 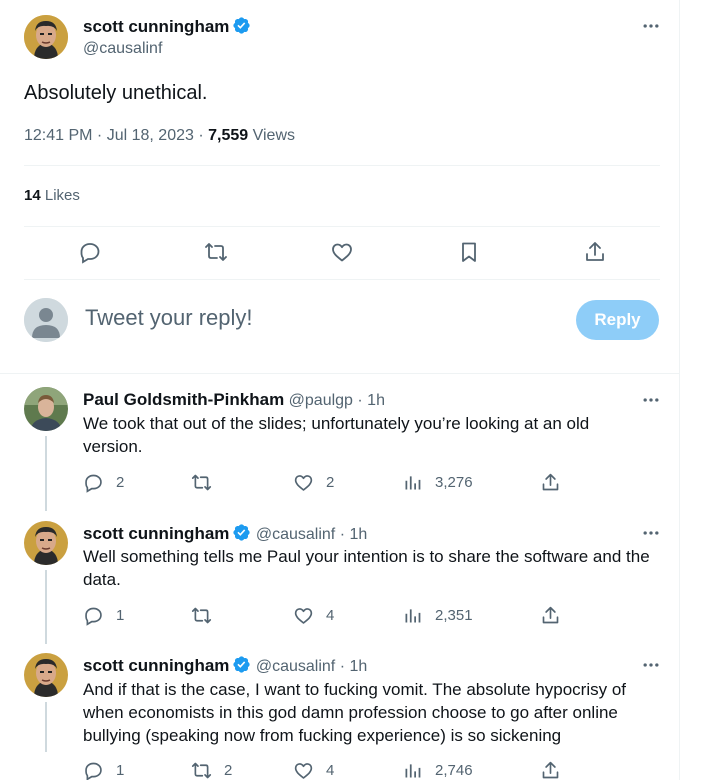 What do you see at coordinates (60, 195) in the screenshot?
I see `likes-label: Likes` at bounding box center [60, 195].